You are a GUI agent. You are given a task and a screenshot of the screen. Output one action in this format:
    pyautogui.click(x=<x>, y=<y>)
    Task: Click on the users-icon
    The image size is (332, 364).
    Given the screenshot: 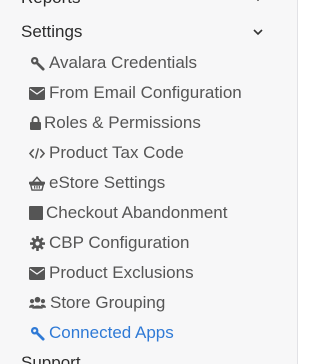 What is the action you would take?
    pyautogui.click(x=37, y=303)
    